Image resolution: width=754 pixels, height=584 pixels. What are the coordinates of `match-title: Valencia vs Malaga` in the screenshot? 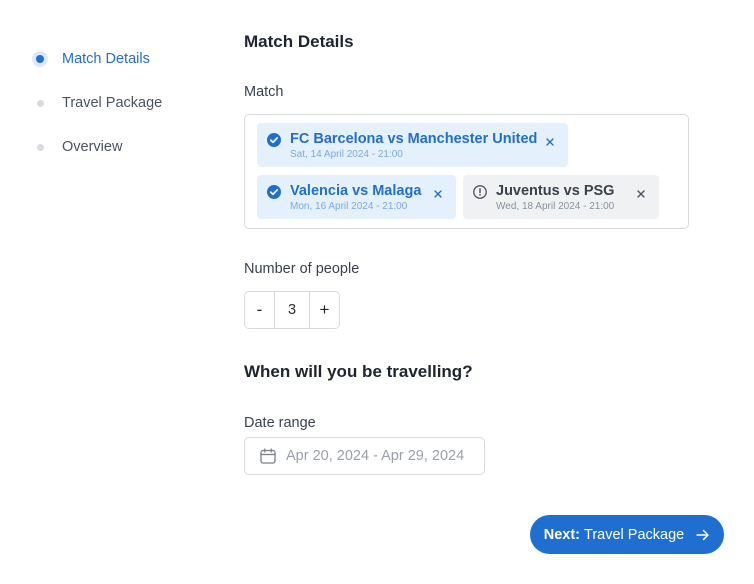 It's located at (356, 191).